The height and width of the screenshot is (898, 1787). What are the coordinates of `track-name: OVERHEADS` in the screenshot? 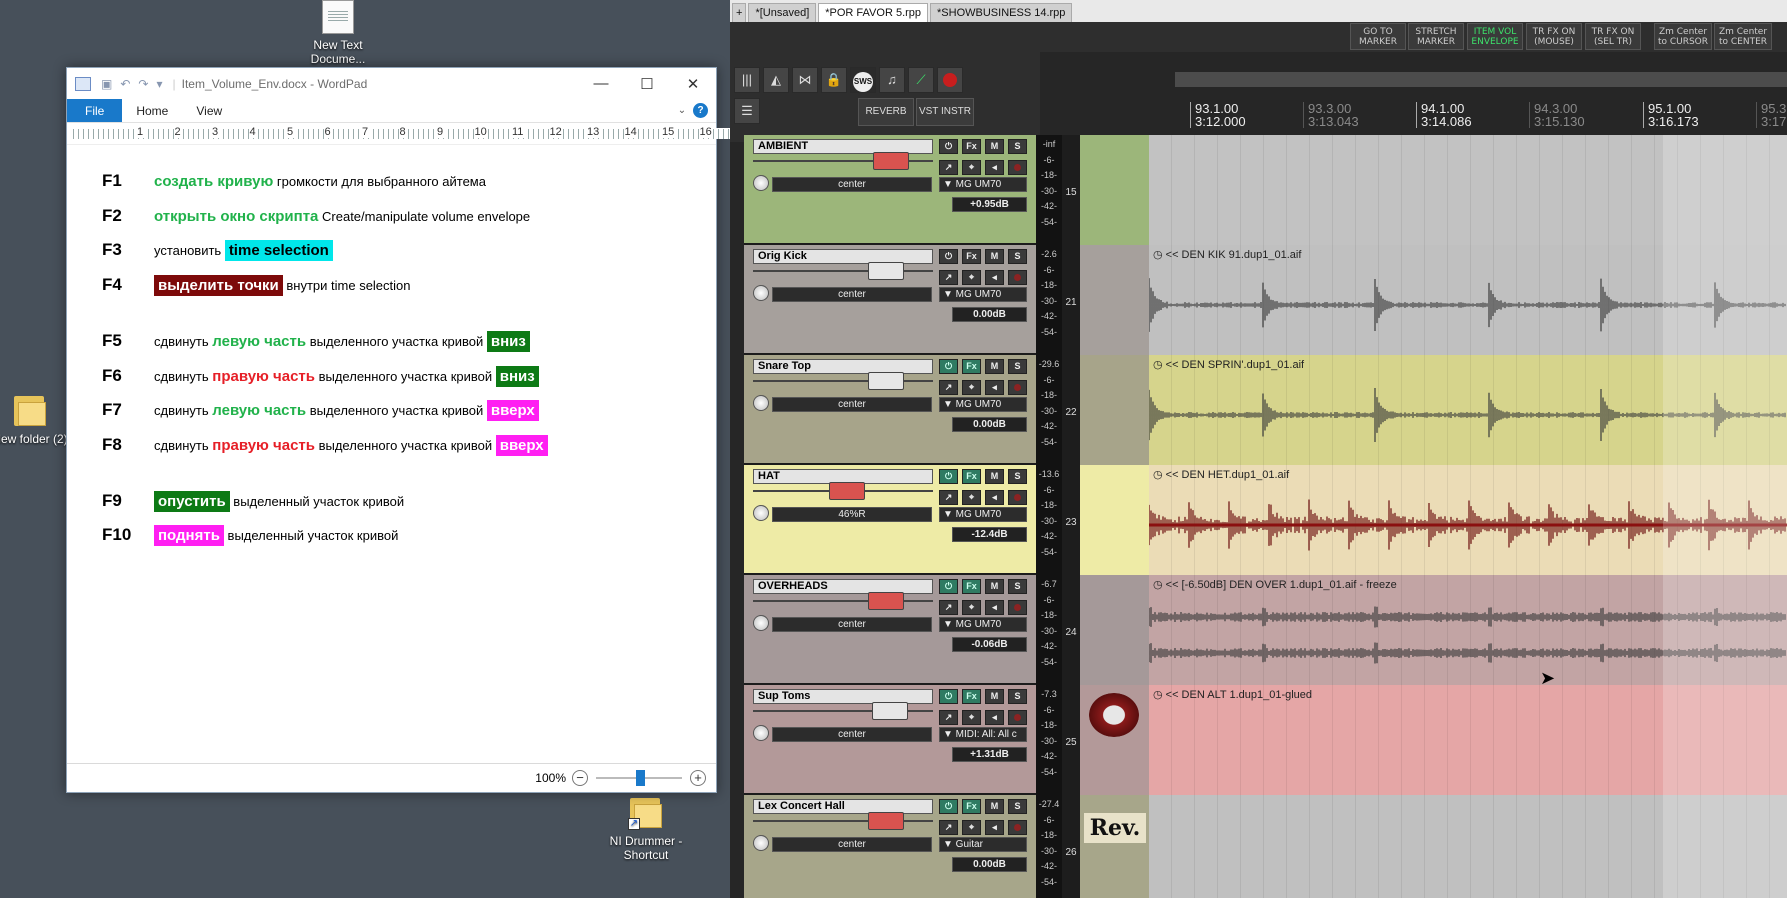 It's located at (843, 586).